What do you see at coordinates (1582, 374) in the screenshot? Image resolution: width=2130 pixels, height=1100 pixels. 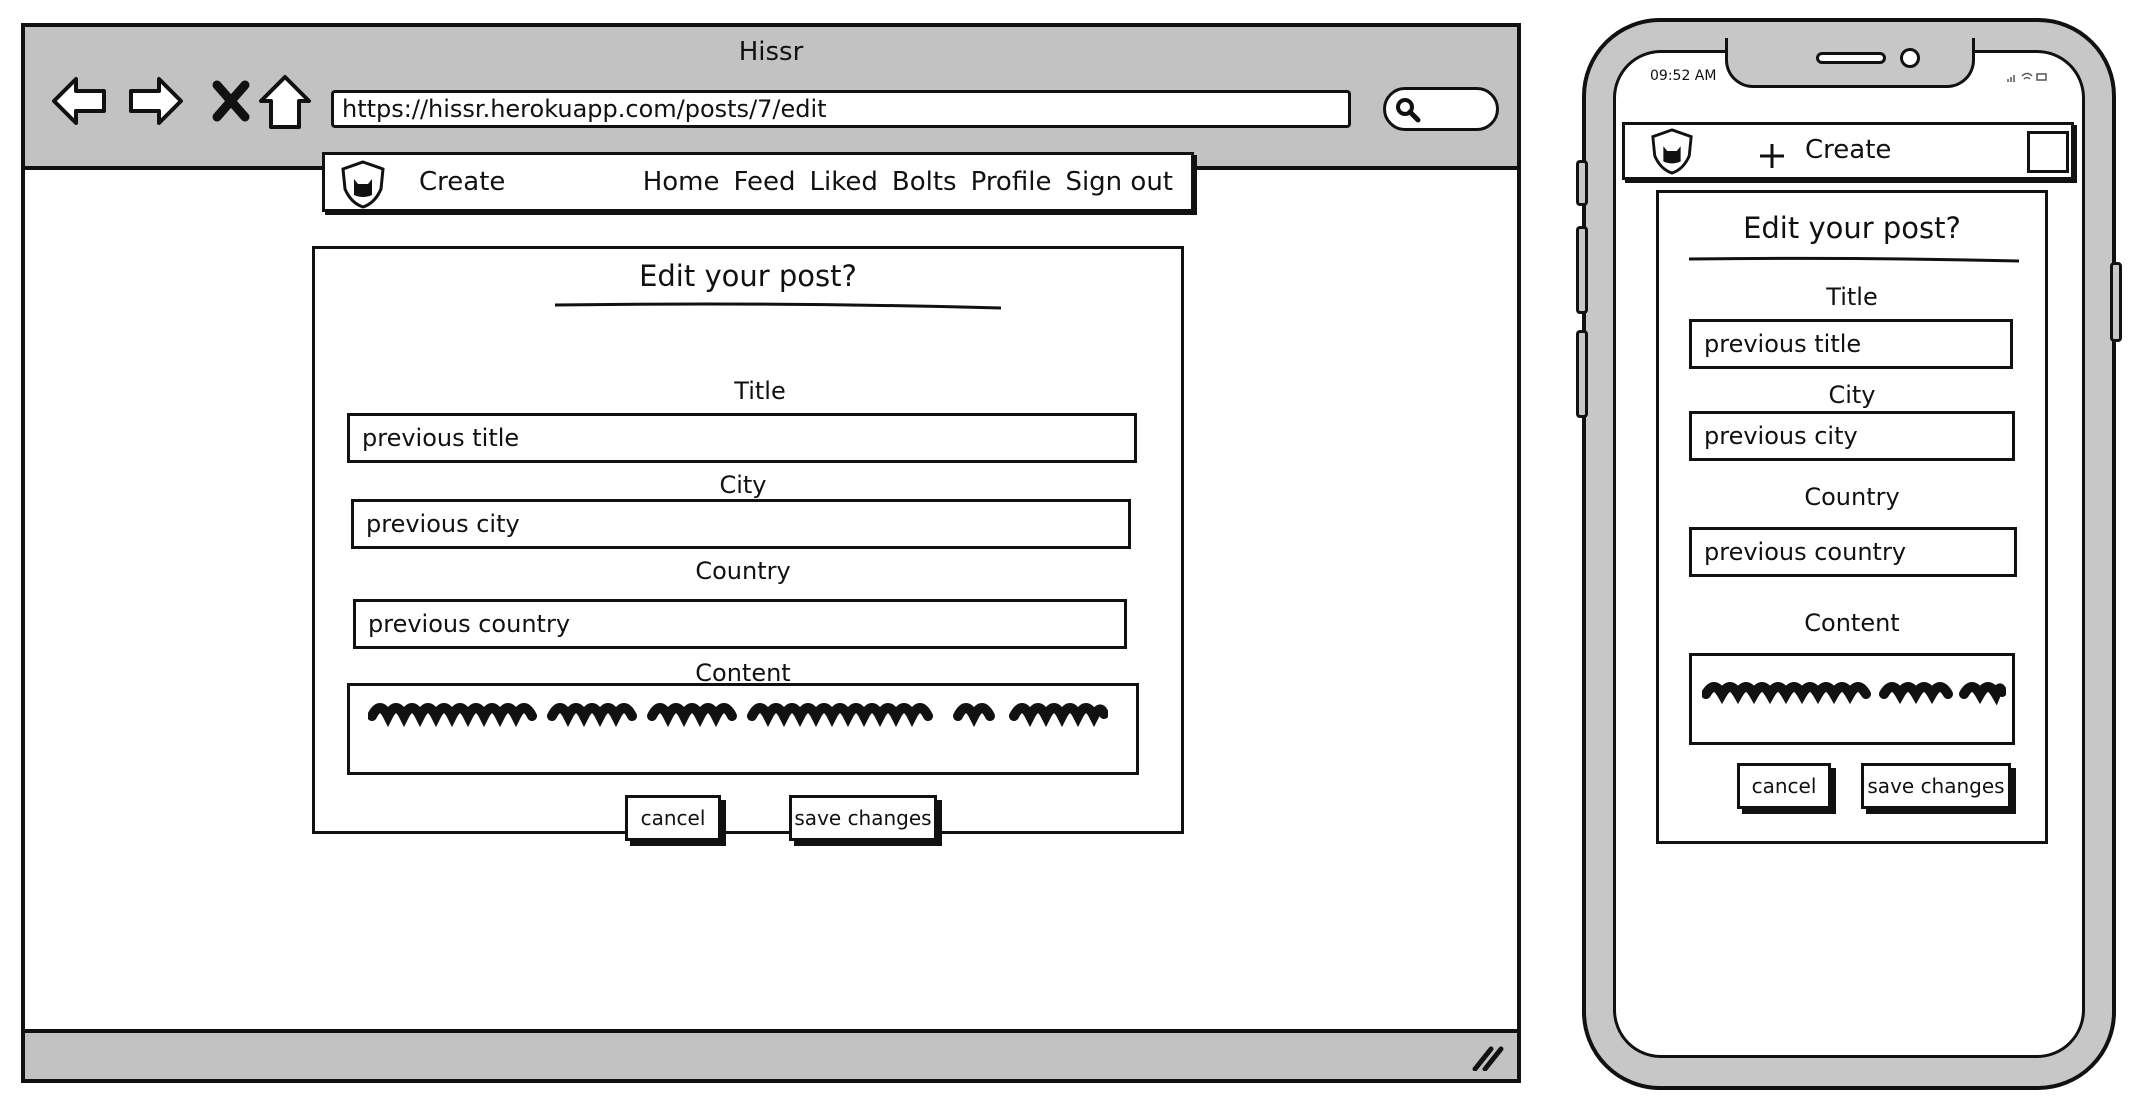 I see `phone-volume-down` at bounding box center [1582, 374].